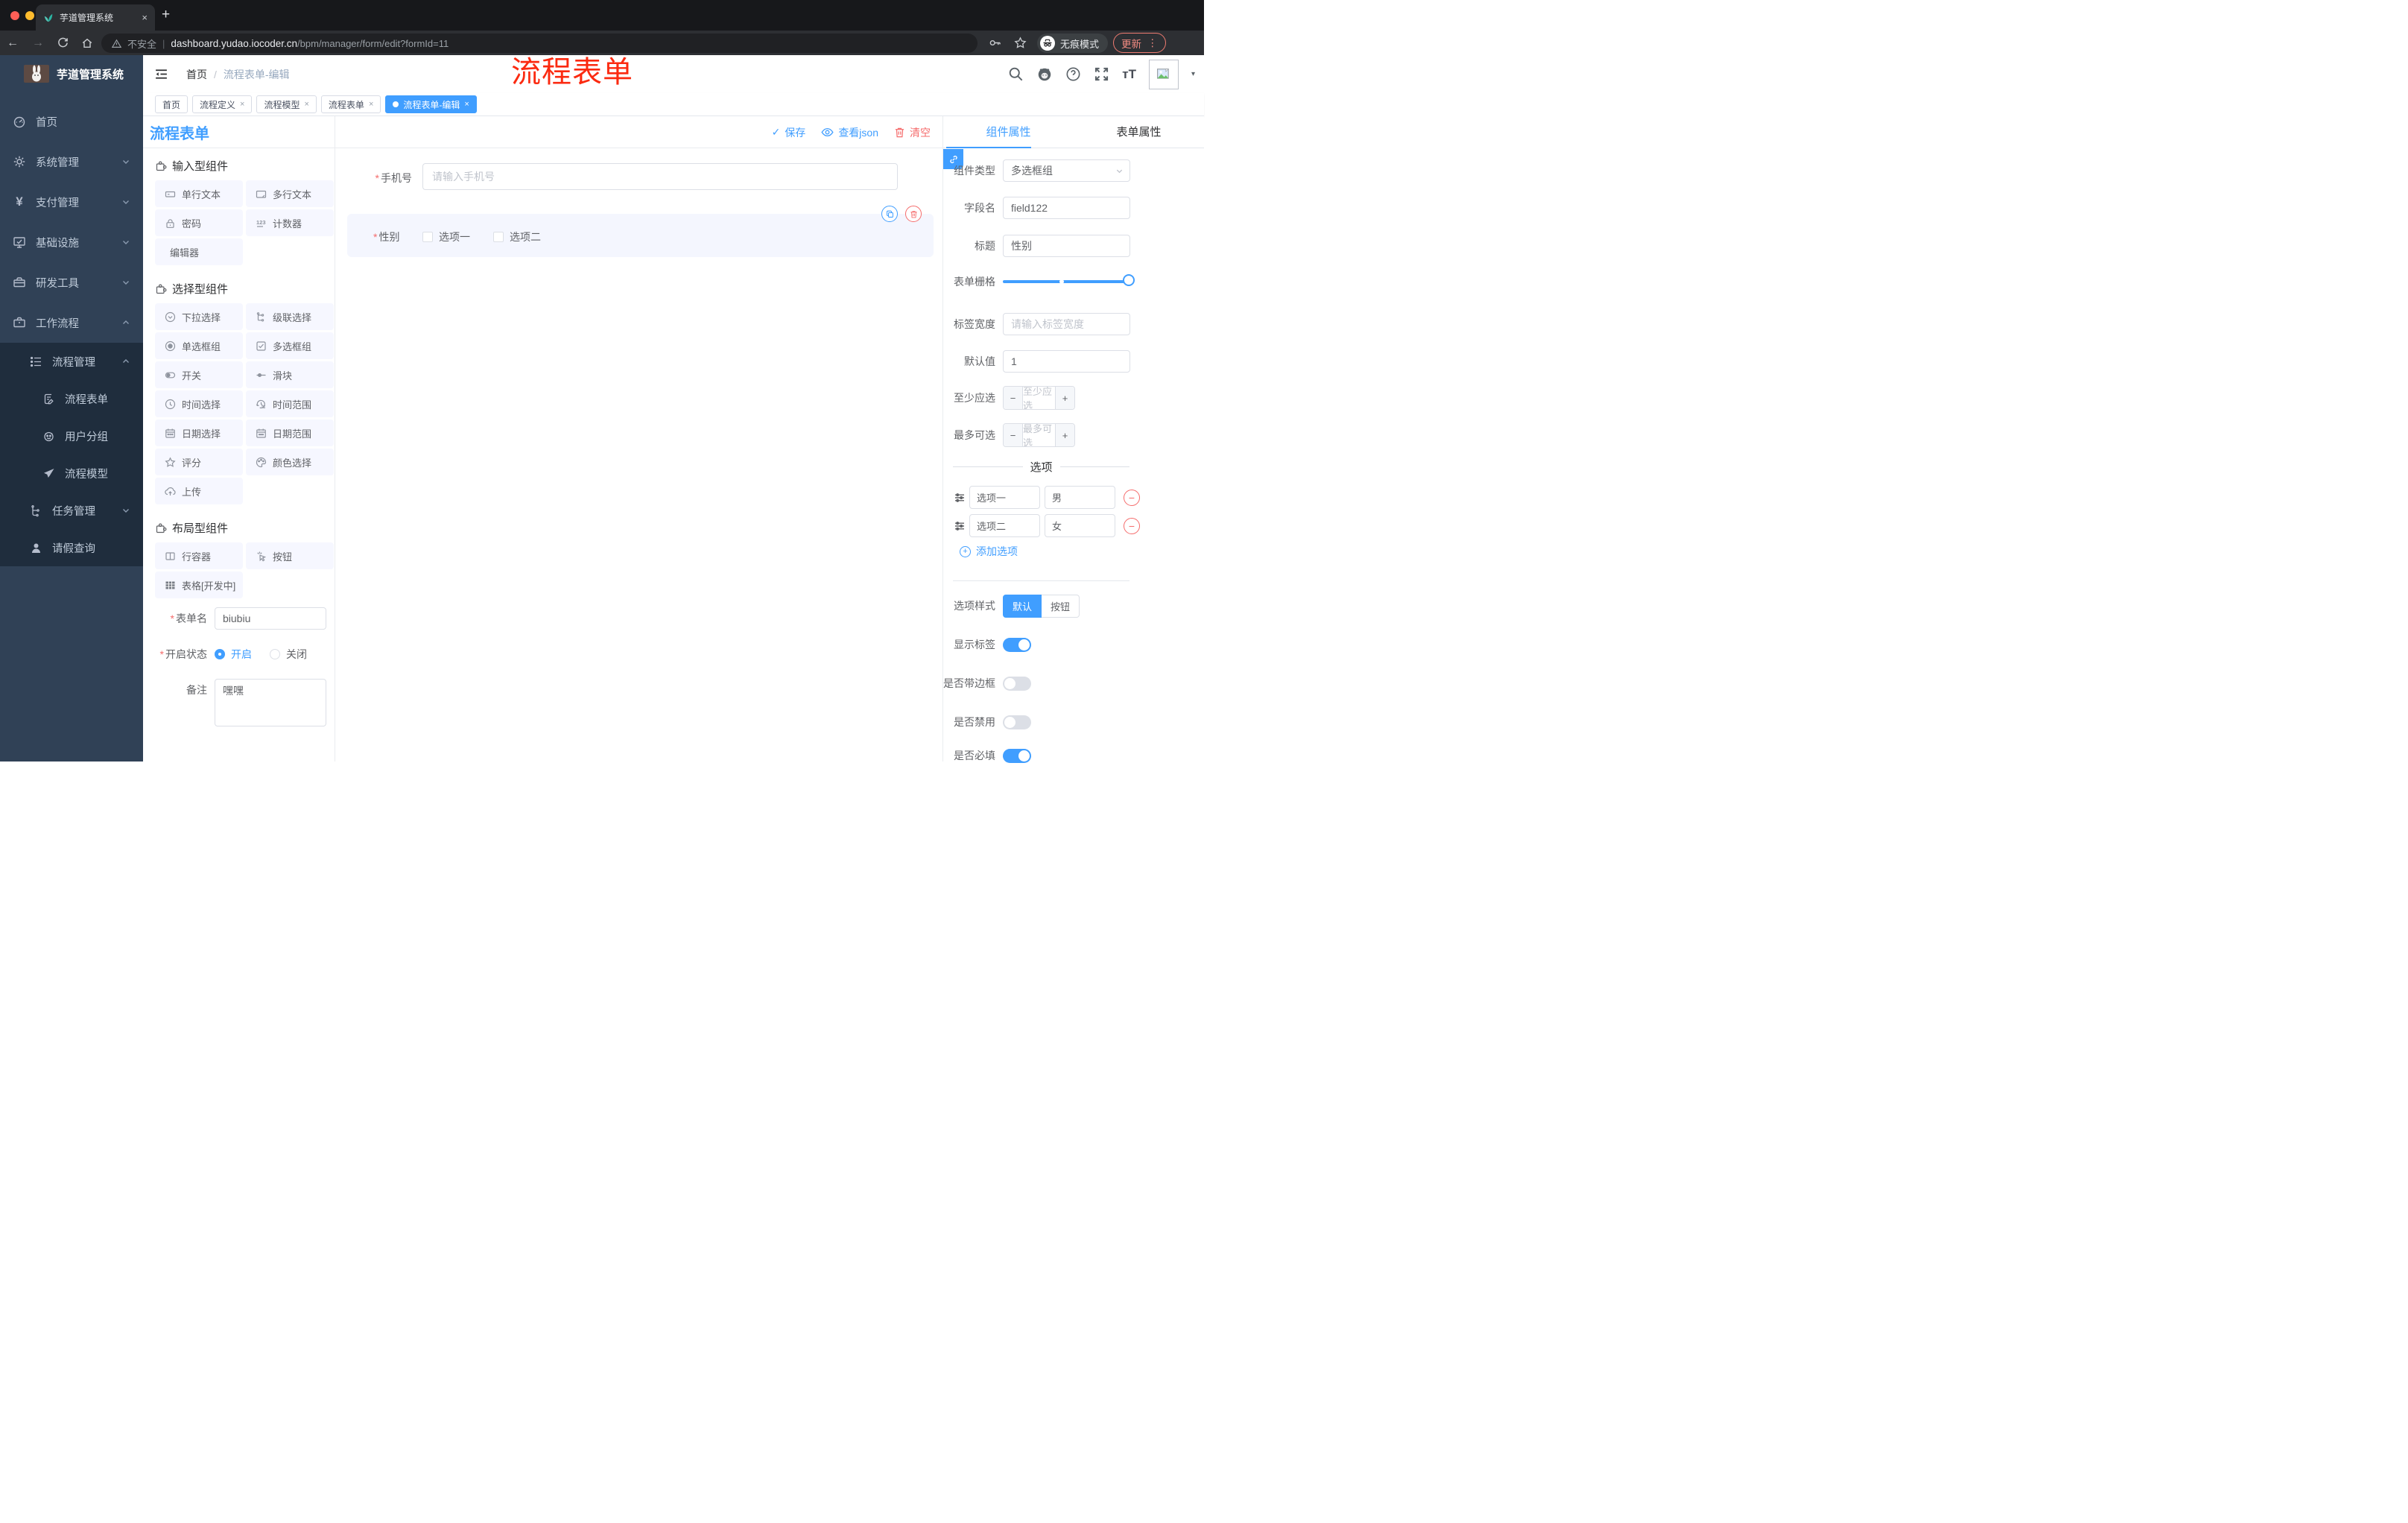 The image size is (2408, 1523). Describe the element at coordinates (199, 223) in the screenshot. I see `component-password: 密码` at that location.